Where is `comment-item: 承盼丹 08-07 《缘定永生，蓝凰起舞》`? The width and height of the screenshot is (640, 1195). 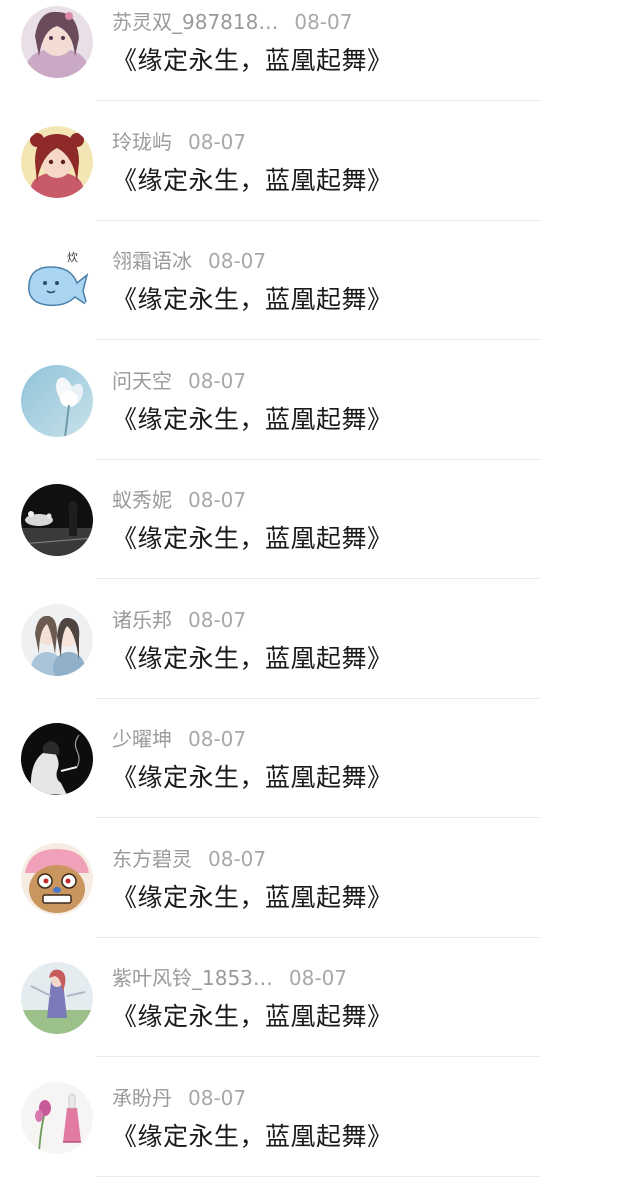 comment-item: 承盼丹 08-07 《缘定永生，蓝凰起舞》 is located at coordinates (320, 1135).